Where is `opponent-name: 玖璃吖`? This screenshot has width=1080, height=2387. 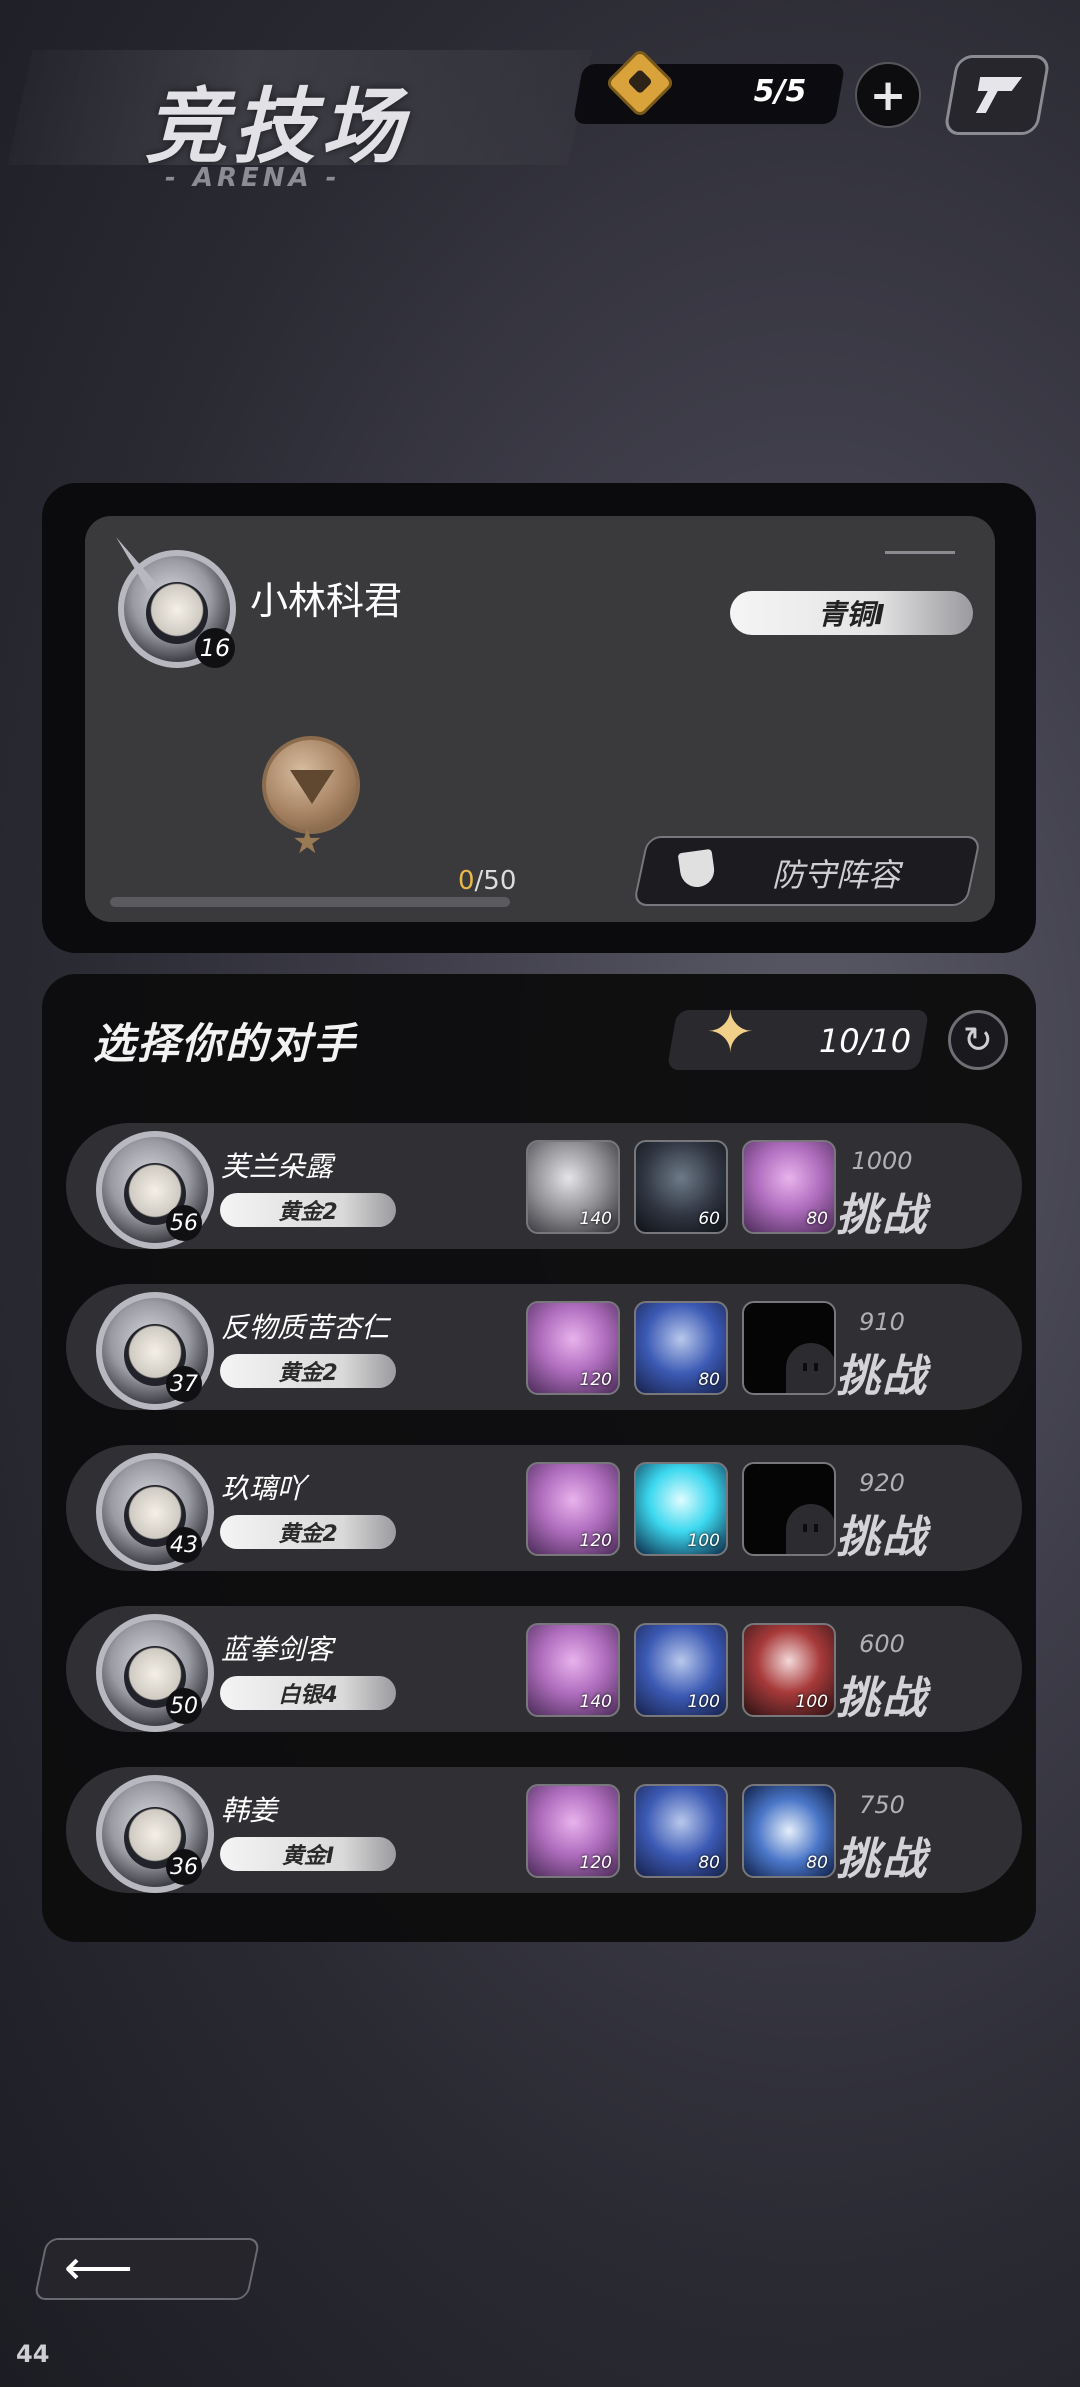
opponent-name: 玖璃吖 is located at coordinates (263, 1488).